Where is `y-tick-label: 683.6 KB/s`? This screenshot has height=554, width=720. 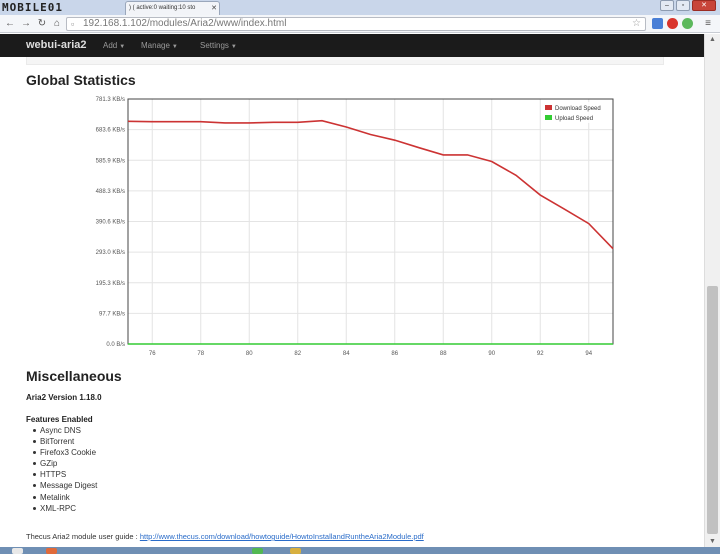 y-tick-label: 683.6 KB/s is located at coordinates (110, 131).